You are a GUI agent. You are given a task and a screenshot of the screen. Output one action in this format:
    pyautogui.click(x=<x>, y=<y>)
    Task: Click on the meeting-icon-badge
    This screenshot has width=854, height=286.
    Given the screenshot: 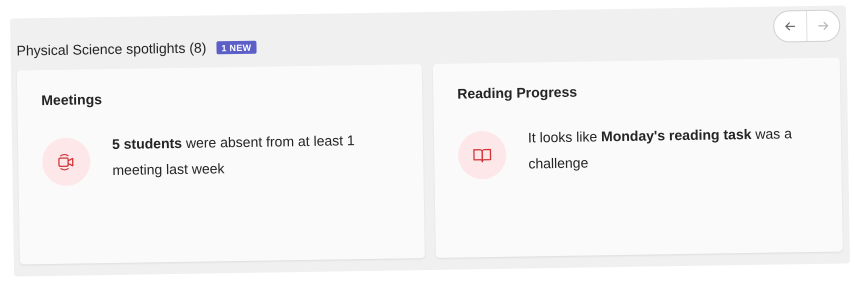 What is the action you would take?
    pyautogui.click(x=66, y=162)
    